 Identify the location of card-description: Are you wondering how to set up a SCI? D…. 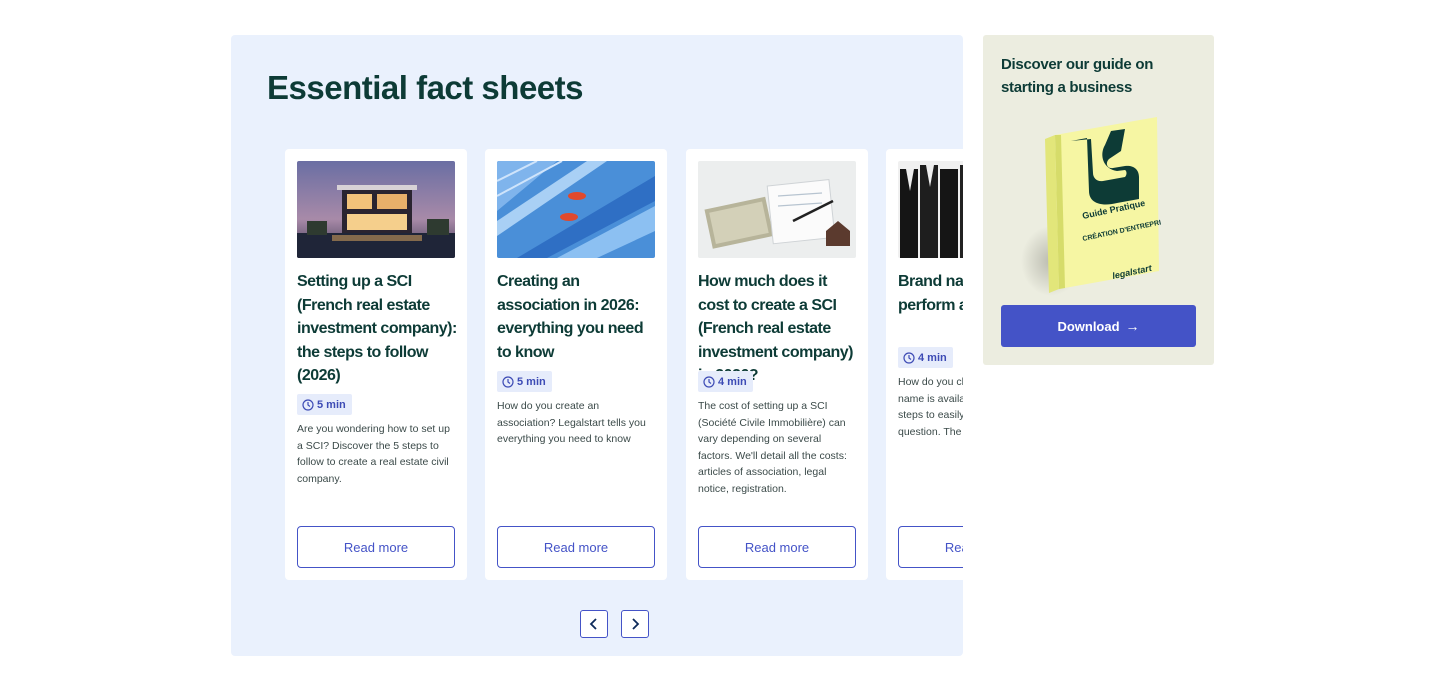
(373, 454).